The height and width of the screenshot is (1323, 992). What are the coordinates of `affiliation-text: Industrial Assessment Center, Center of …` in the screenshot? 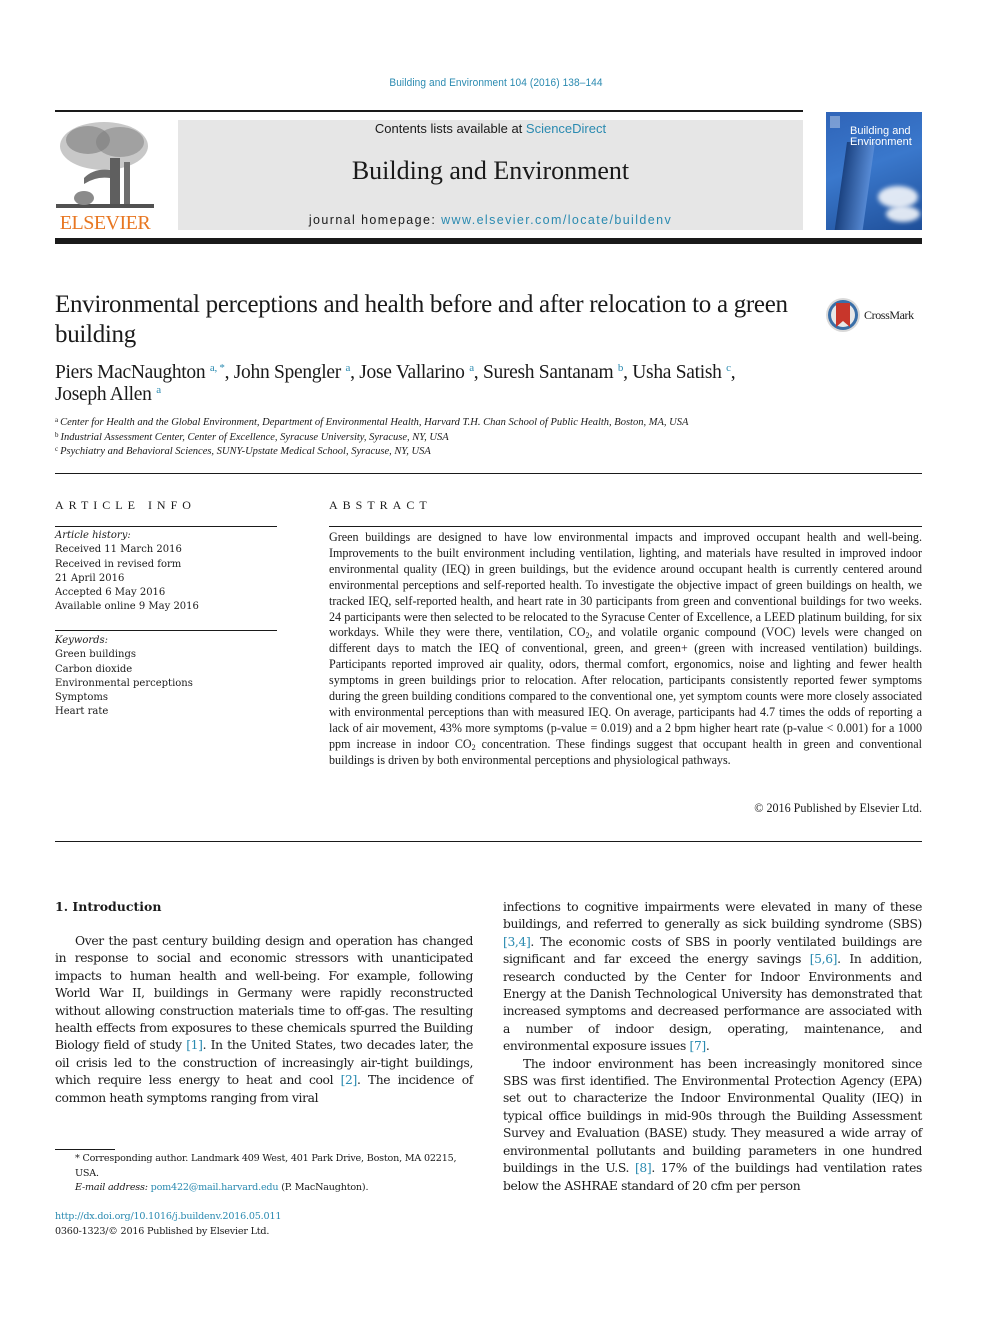 It's located at (254, 437).